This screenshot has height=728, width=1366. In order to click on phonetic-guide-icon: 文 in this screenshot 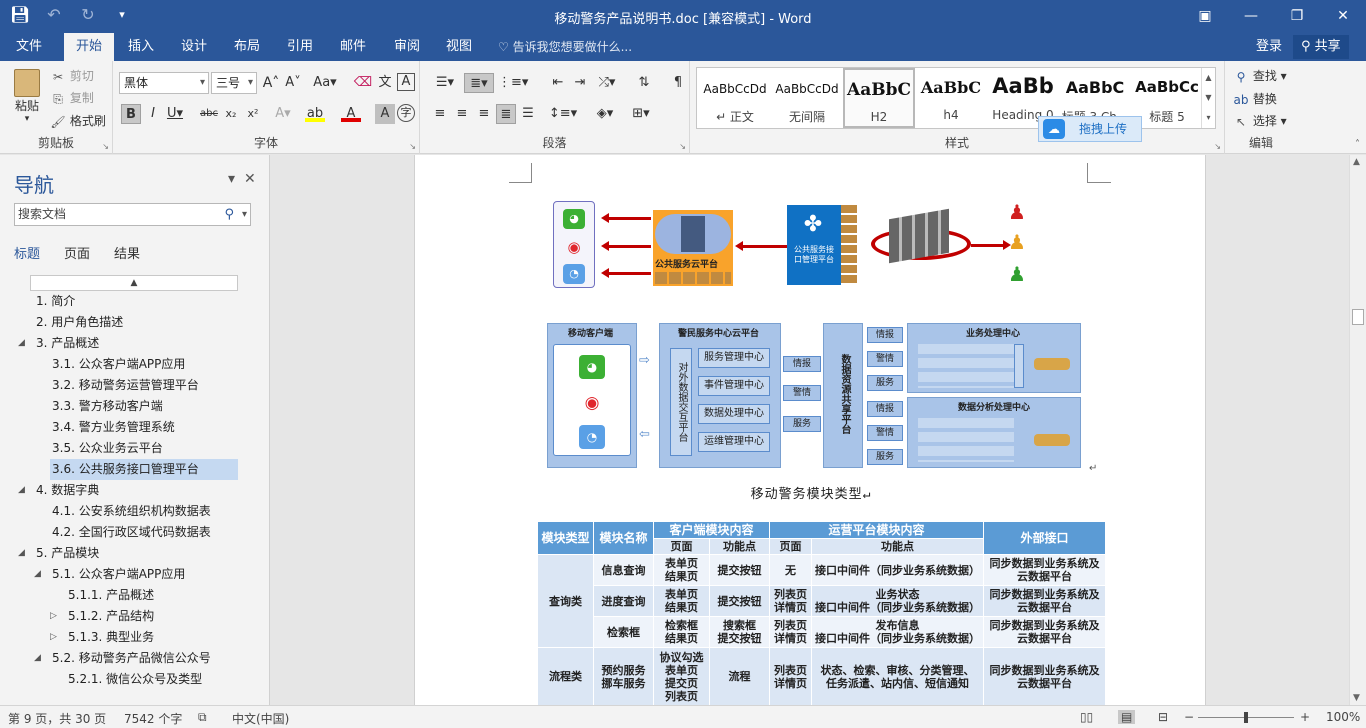, I will do `click(385, 83)`.